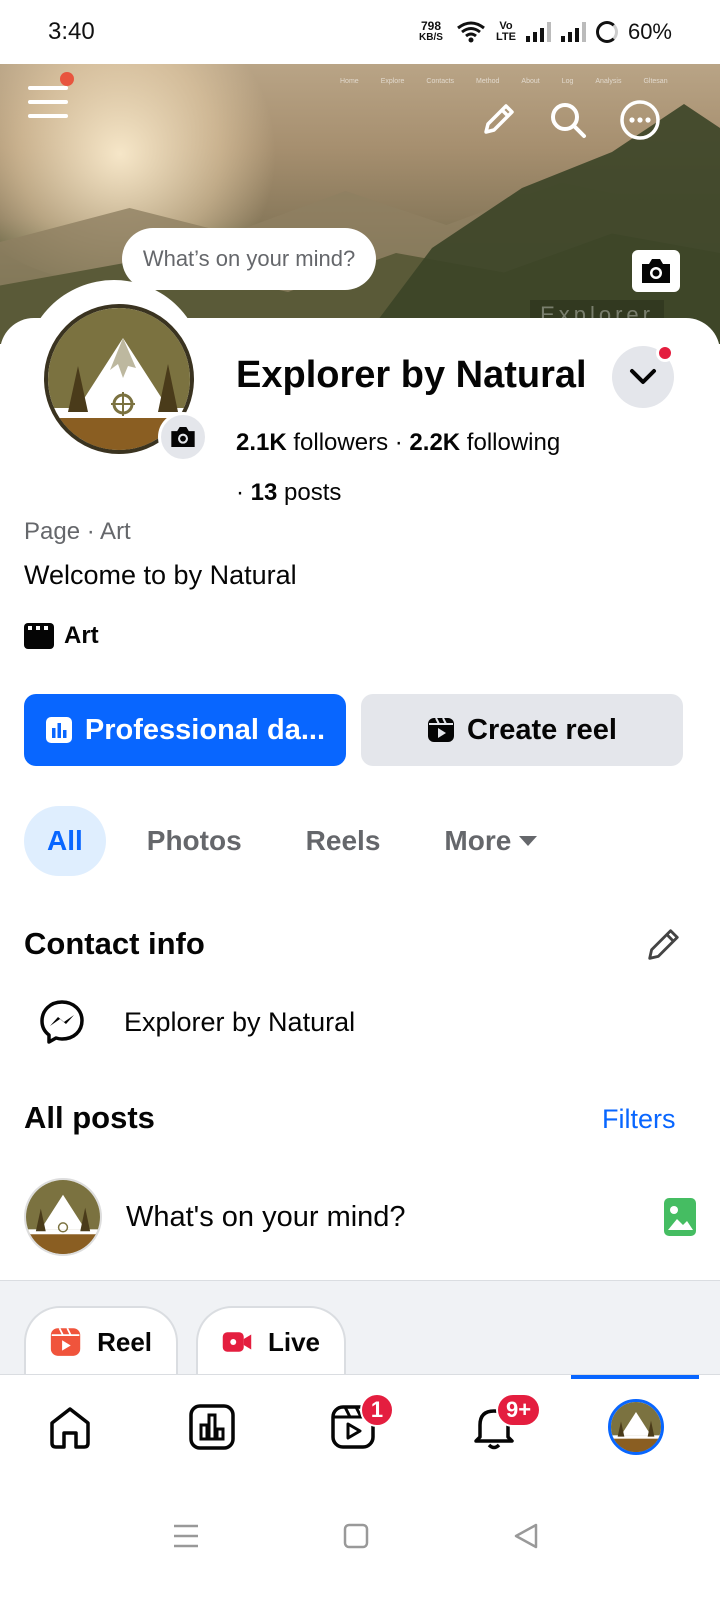 The image size is (720, 1600). I want to click on messenger-contact-row: Explorer by Natural, so click(196, 1022).